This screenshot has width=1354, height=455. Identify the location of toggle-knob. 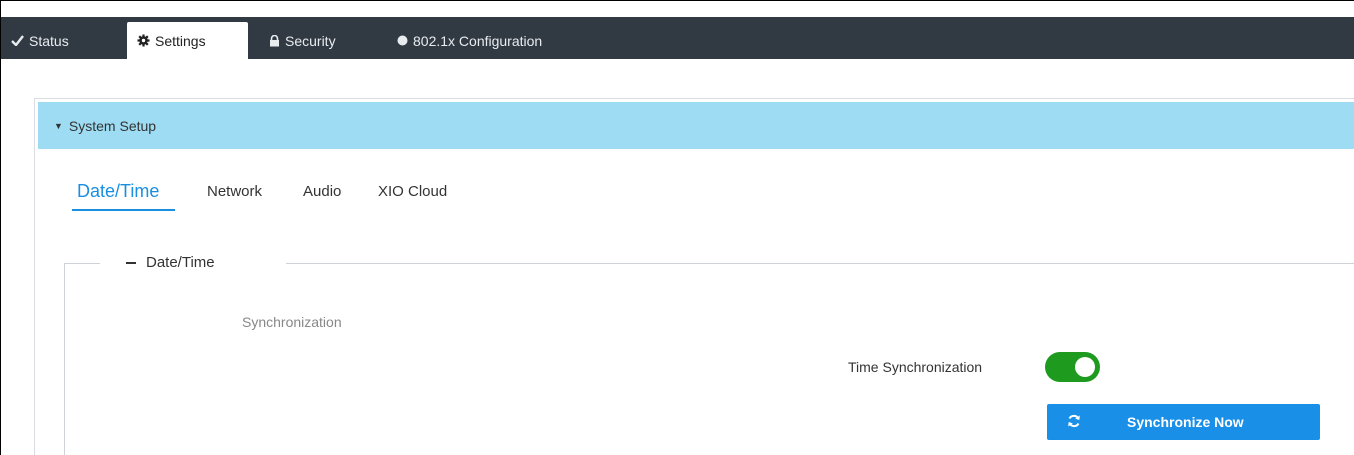
(1085, 367).